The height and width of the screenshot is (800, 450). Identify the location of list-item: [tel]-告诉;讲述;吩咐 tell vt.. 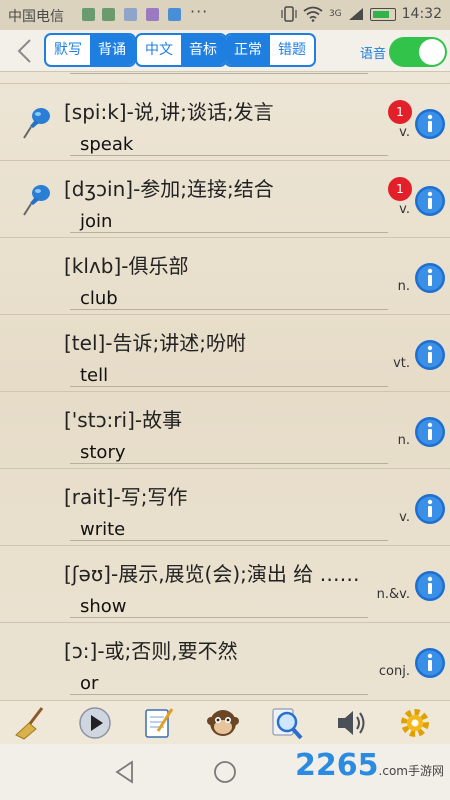
(225, 353).